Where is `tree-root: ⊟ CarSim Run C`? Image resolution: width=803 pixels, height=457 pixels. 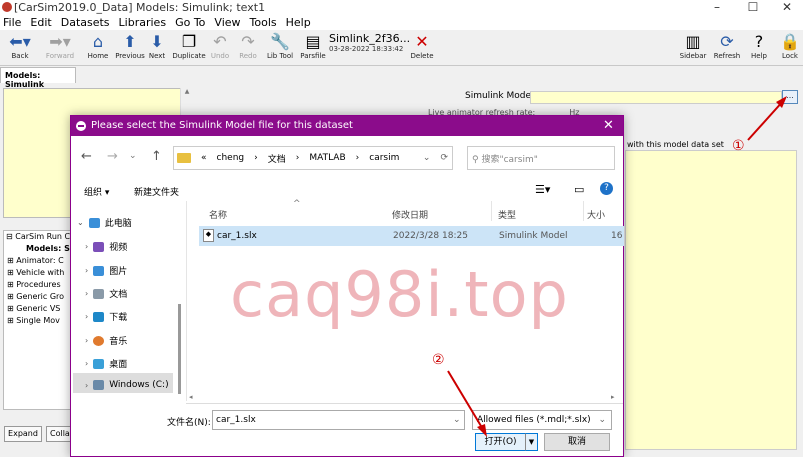 tree-root: ⊟ CarSim Run C is located at coordinates (38, 237).